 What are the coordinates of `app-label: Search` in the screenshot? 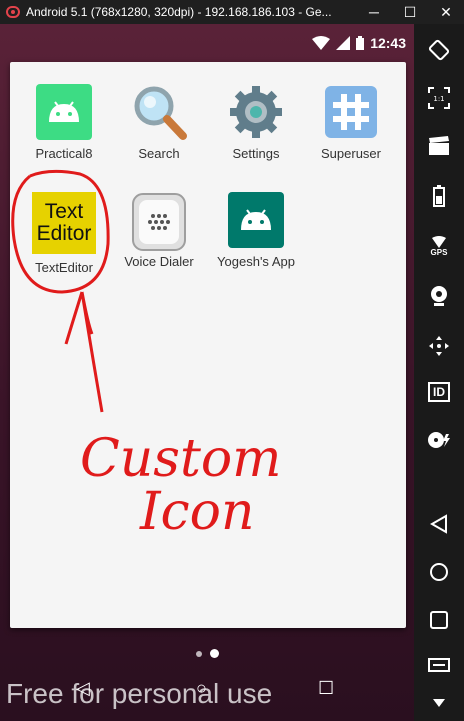 It's located at (159, 153).